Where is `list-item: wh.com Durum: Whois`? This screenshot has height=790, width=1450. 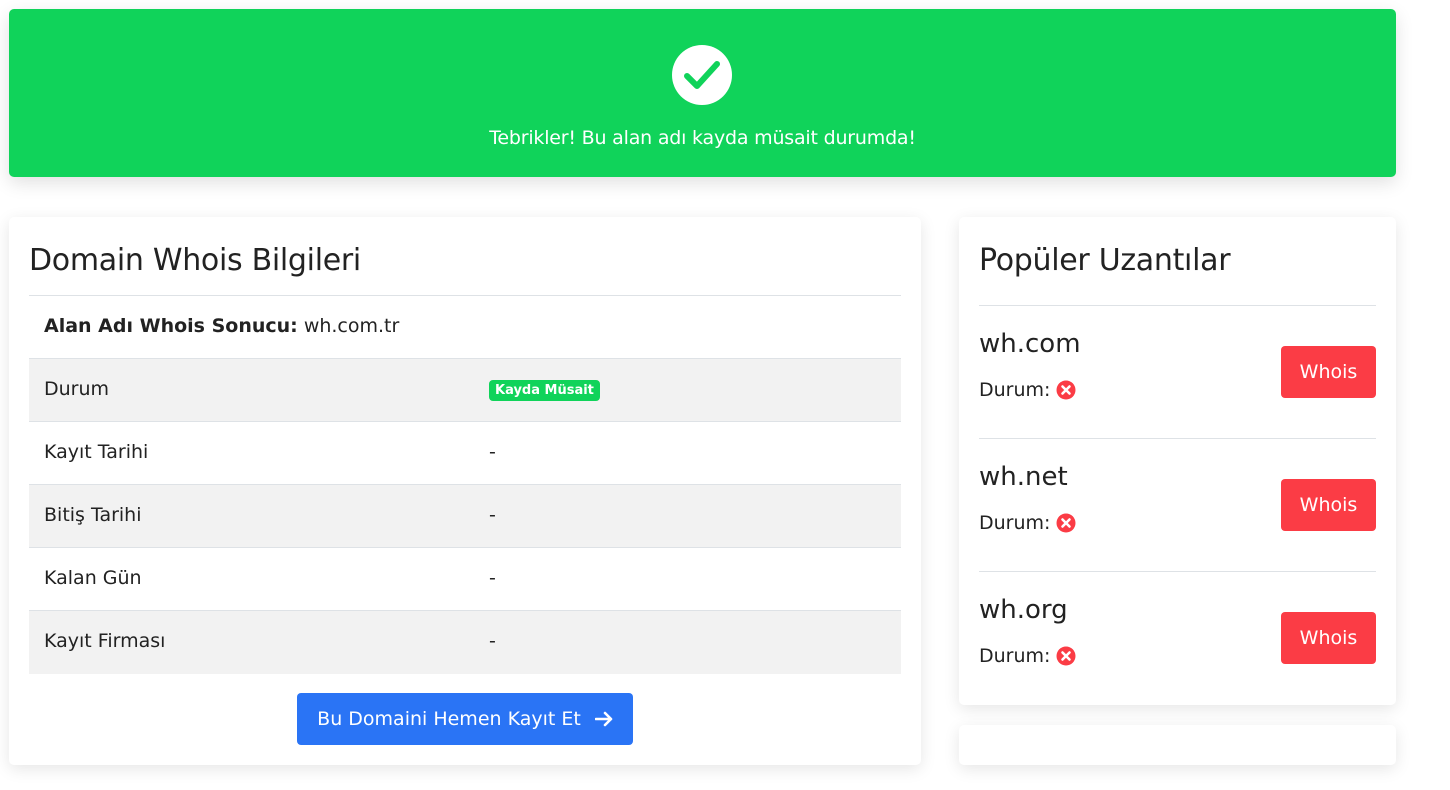
list-item: wh.com Durum: Whois is located at coordinates (1177, 371).